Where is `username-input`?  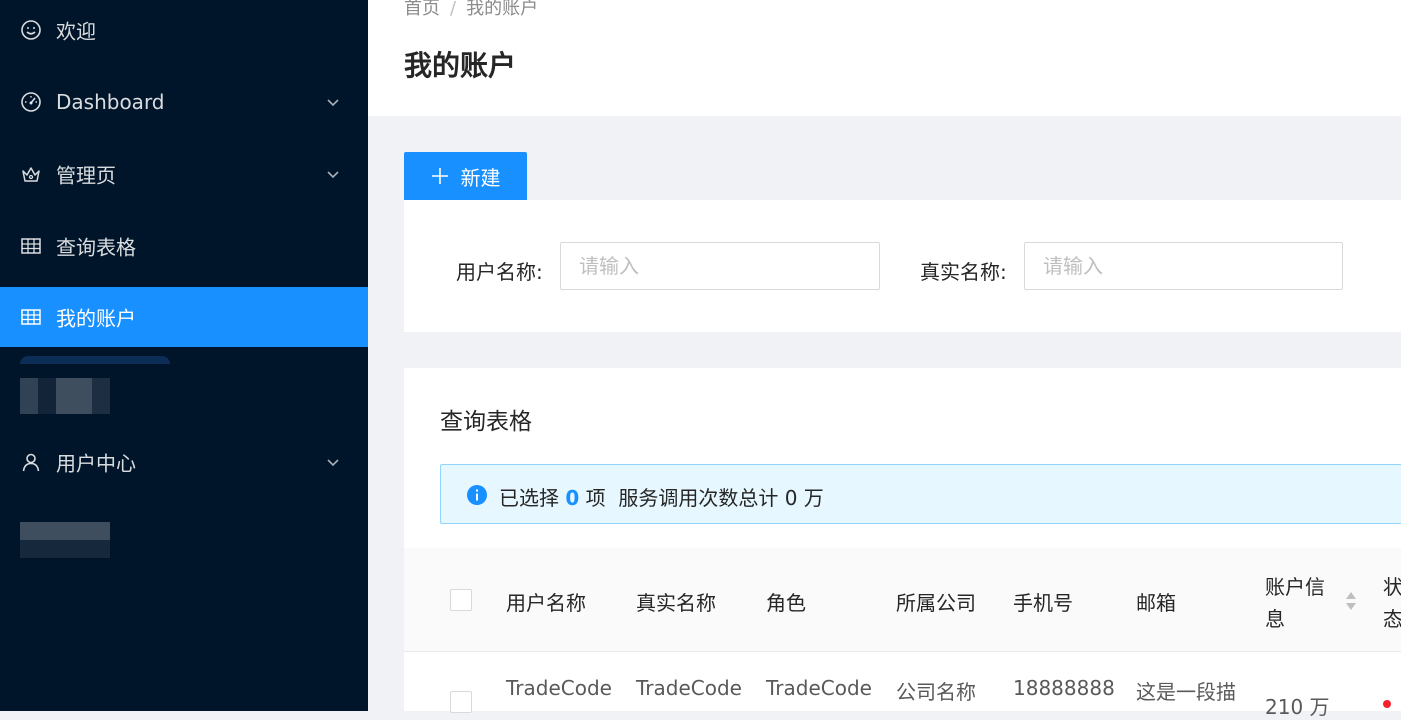 username-input is located at coordinates (720, 266).